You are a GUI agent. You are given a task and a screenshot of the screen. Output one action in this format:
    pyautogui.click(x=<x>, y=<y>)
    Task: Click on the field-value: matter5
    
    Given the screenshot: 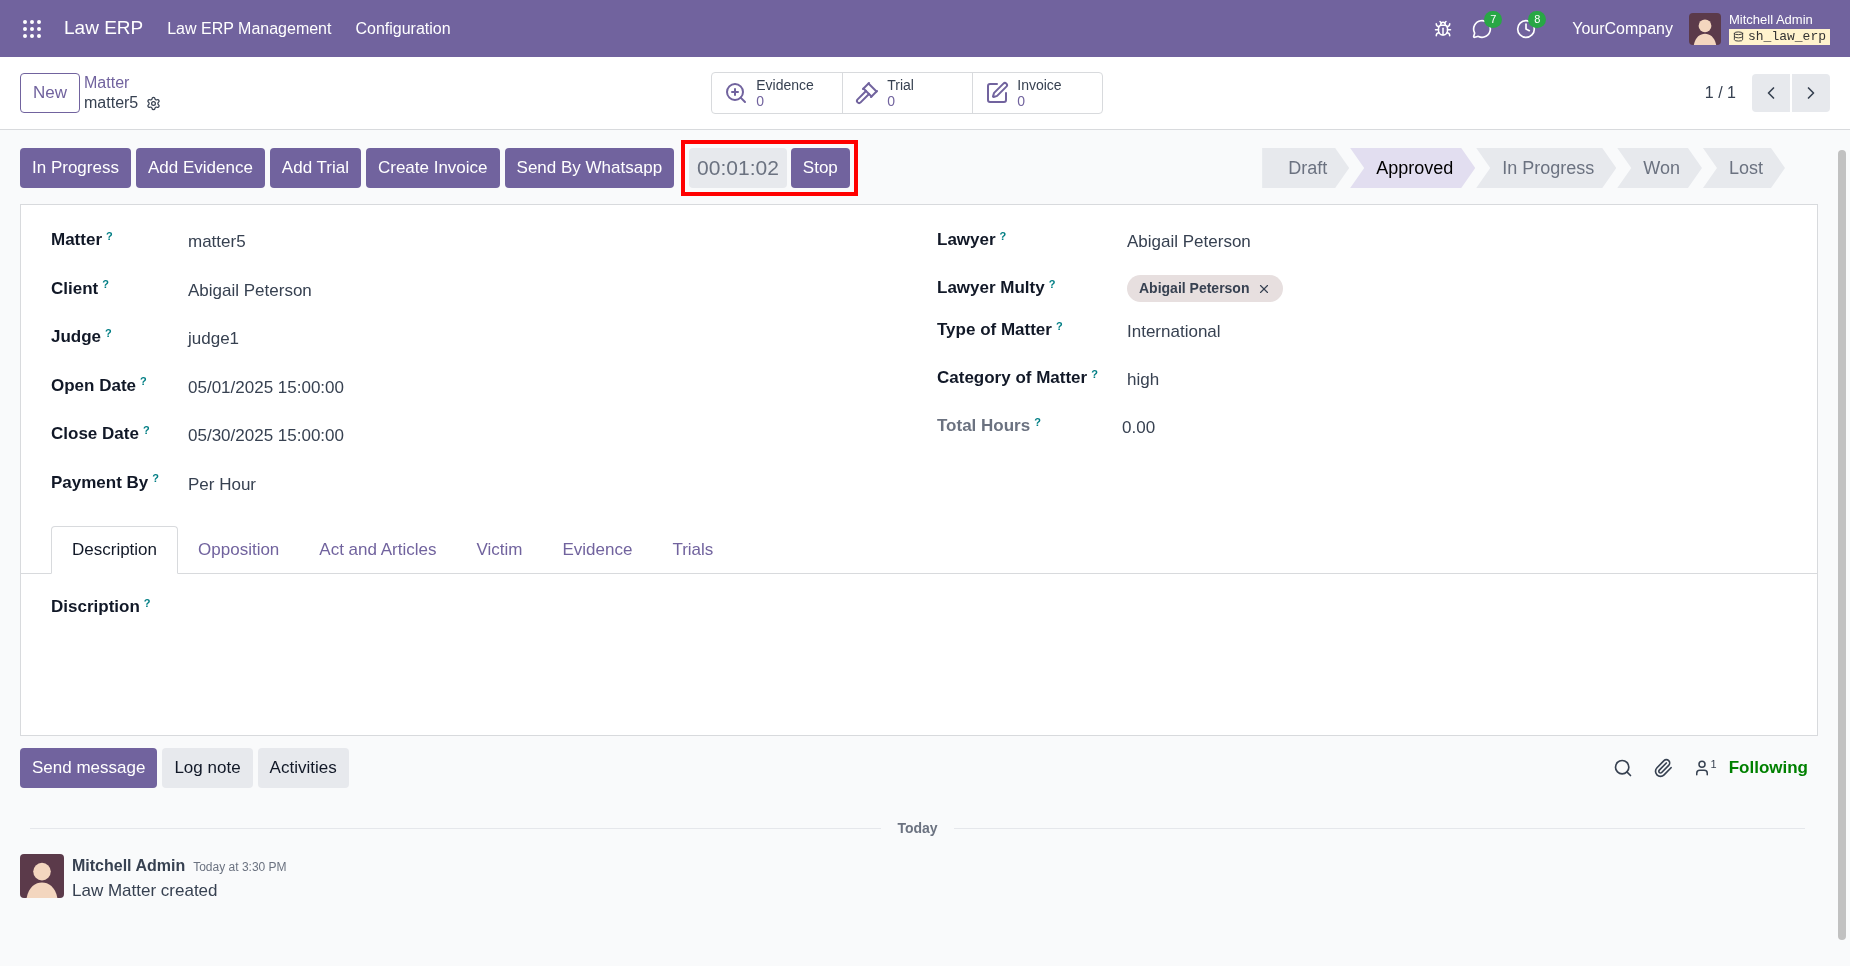 What is the action you would take?
    pyautogui.click(x=217, y=242)
    